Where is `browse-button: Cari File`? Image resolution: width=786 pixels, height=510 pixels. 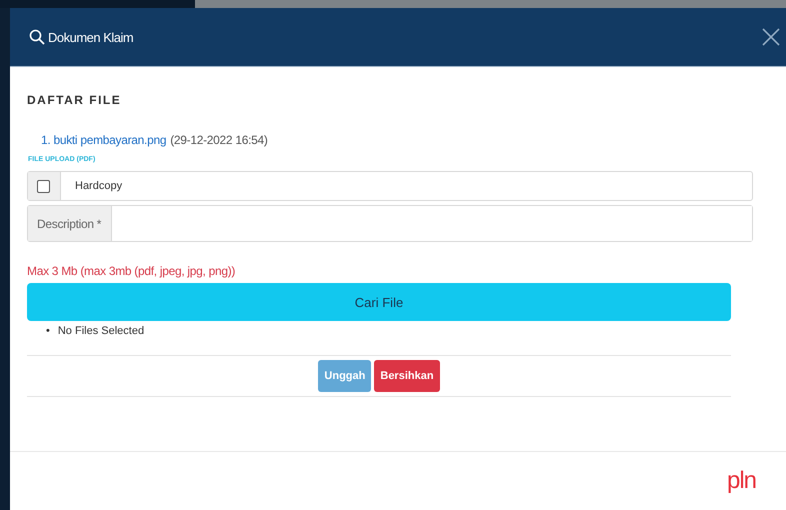
browse-button: Cari File is located at coordinates (379, 302).